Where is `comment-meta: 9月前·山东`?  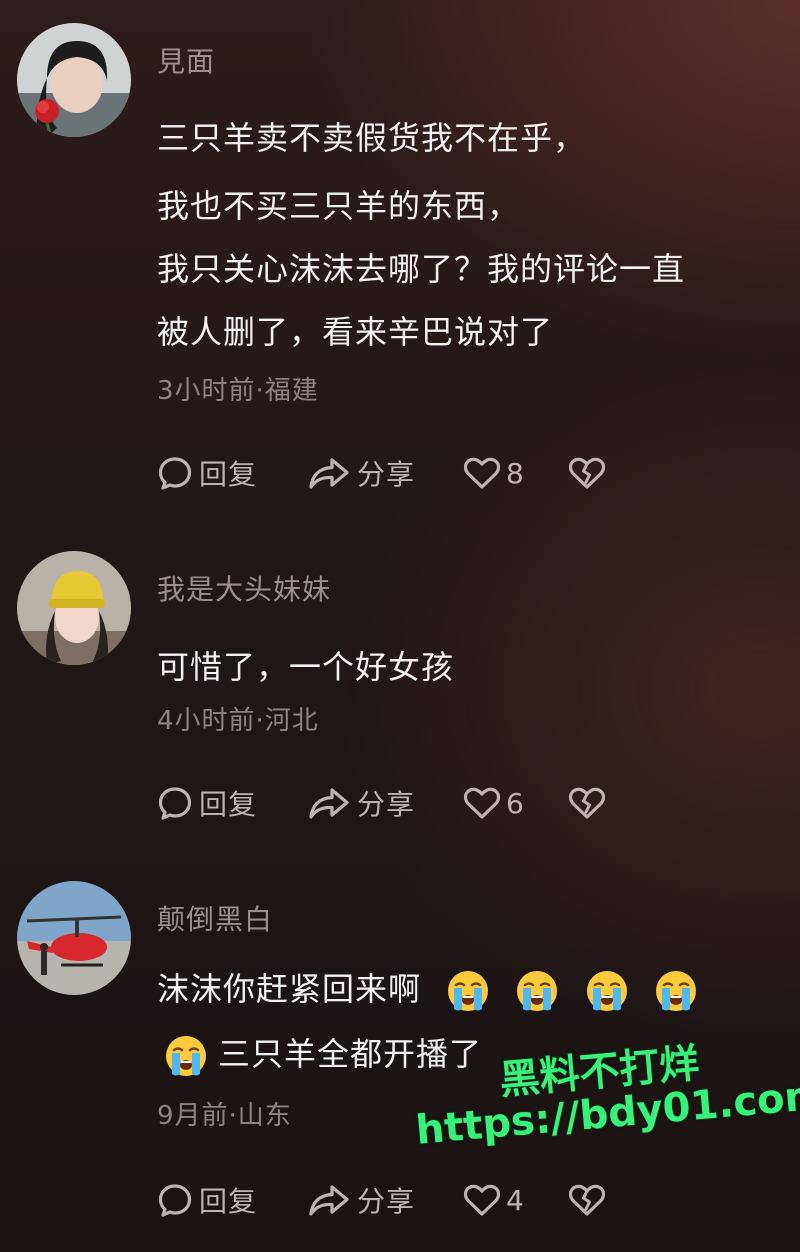
comment-meta: 9月前·山东 is located at coordinates (224, 1116).